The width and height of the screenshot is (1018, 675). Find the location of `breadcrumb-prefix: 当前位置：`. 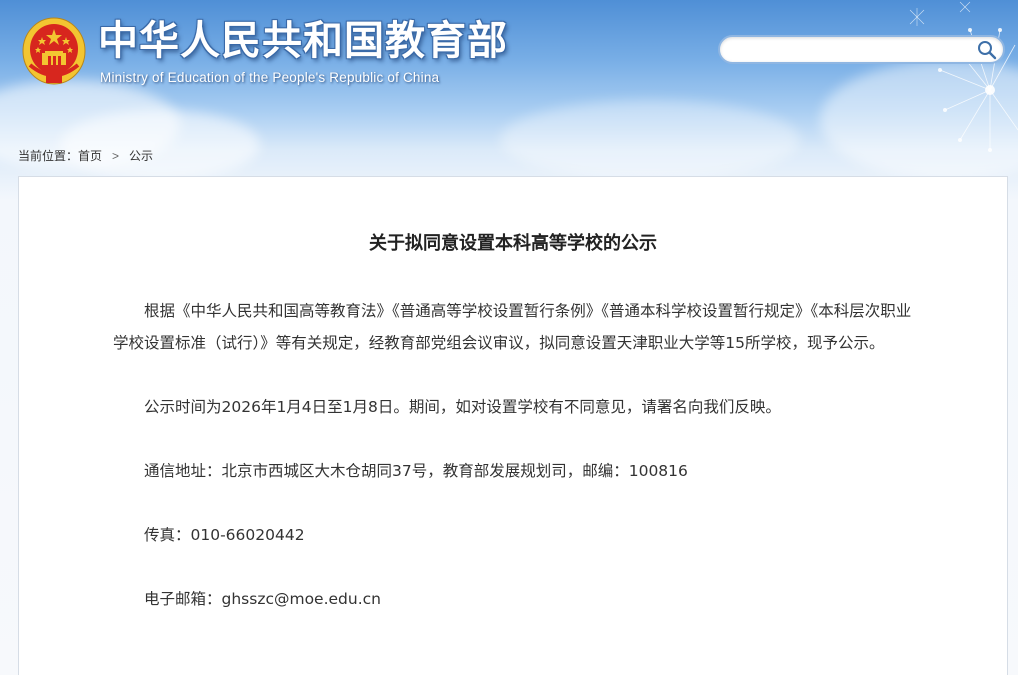

breadcrumb-prefix: 当前位置： is located at coordinates (48, 156).